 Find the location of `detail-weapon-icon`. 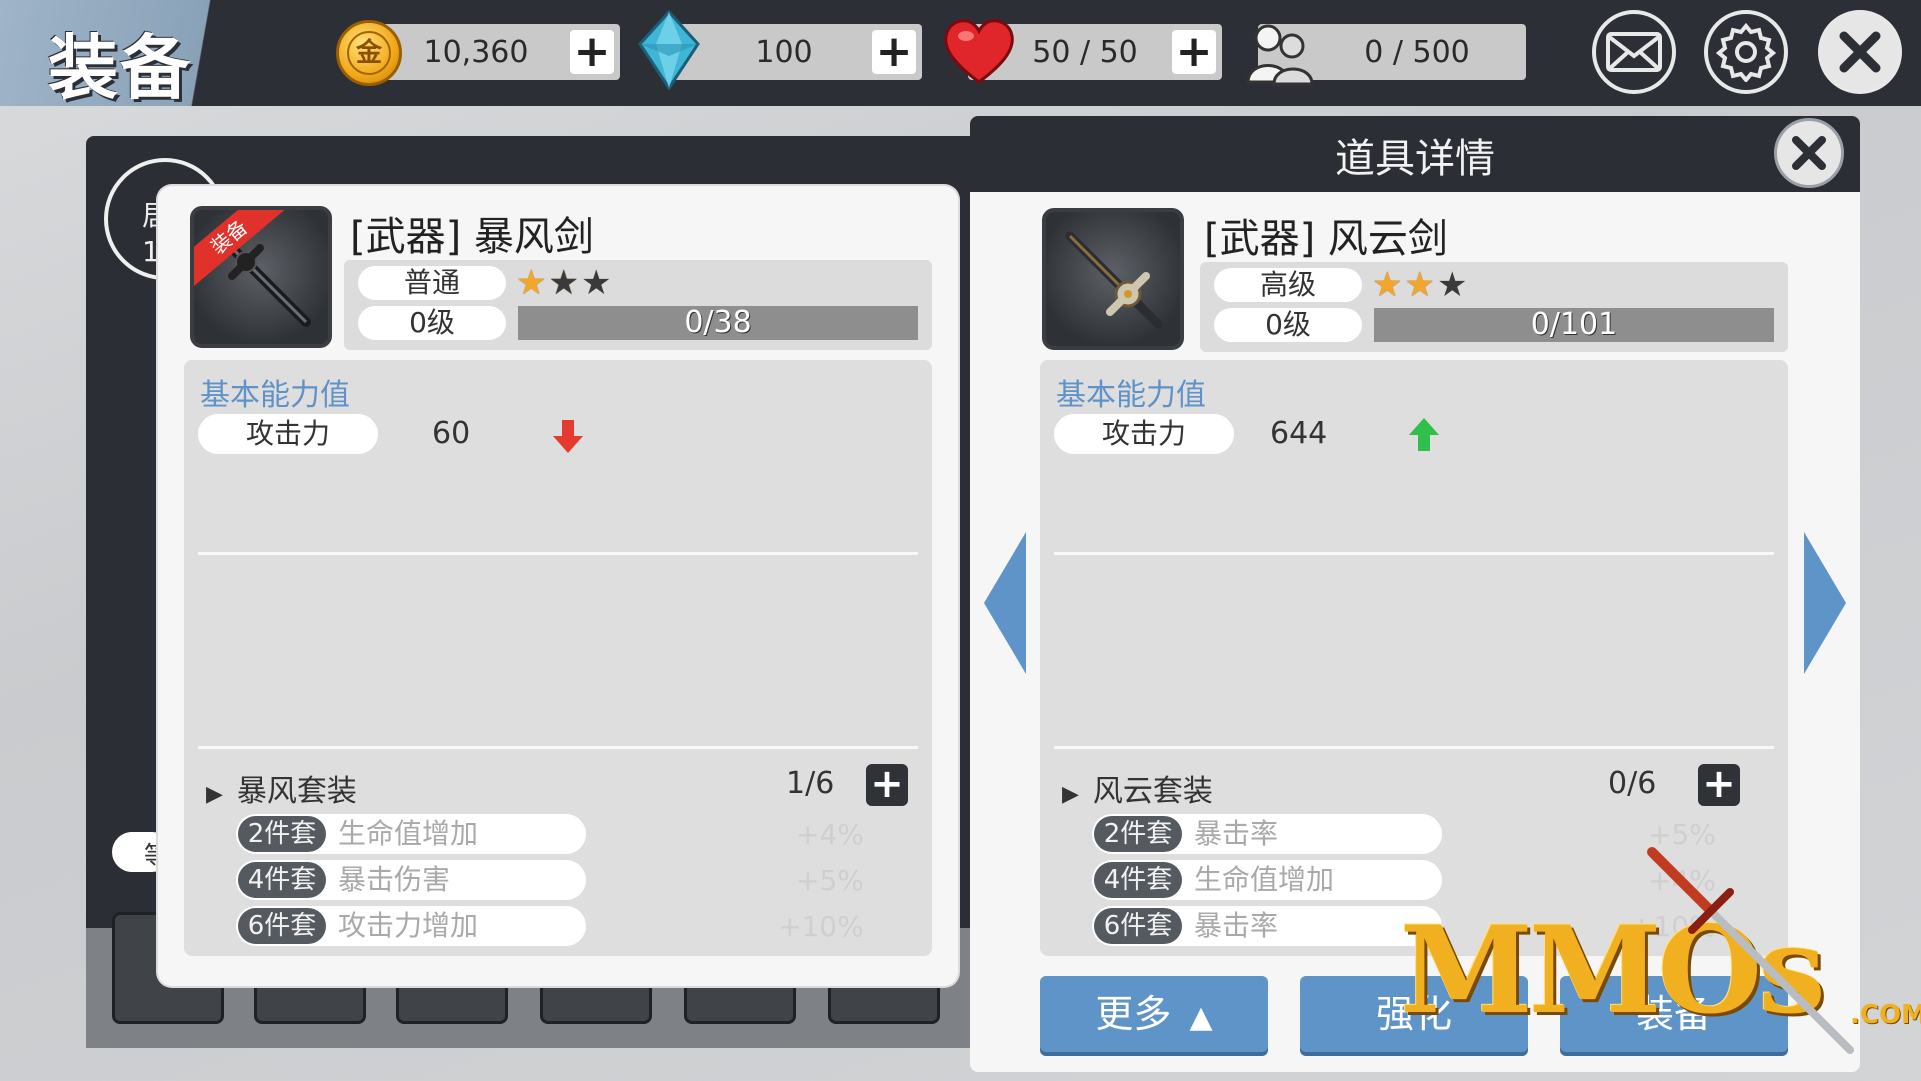

detail-weapon-icon is located at coordinates (1113, 279).